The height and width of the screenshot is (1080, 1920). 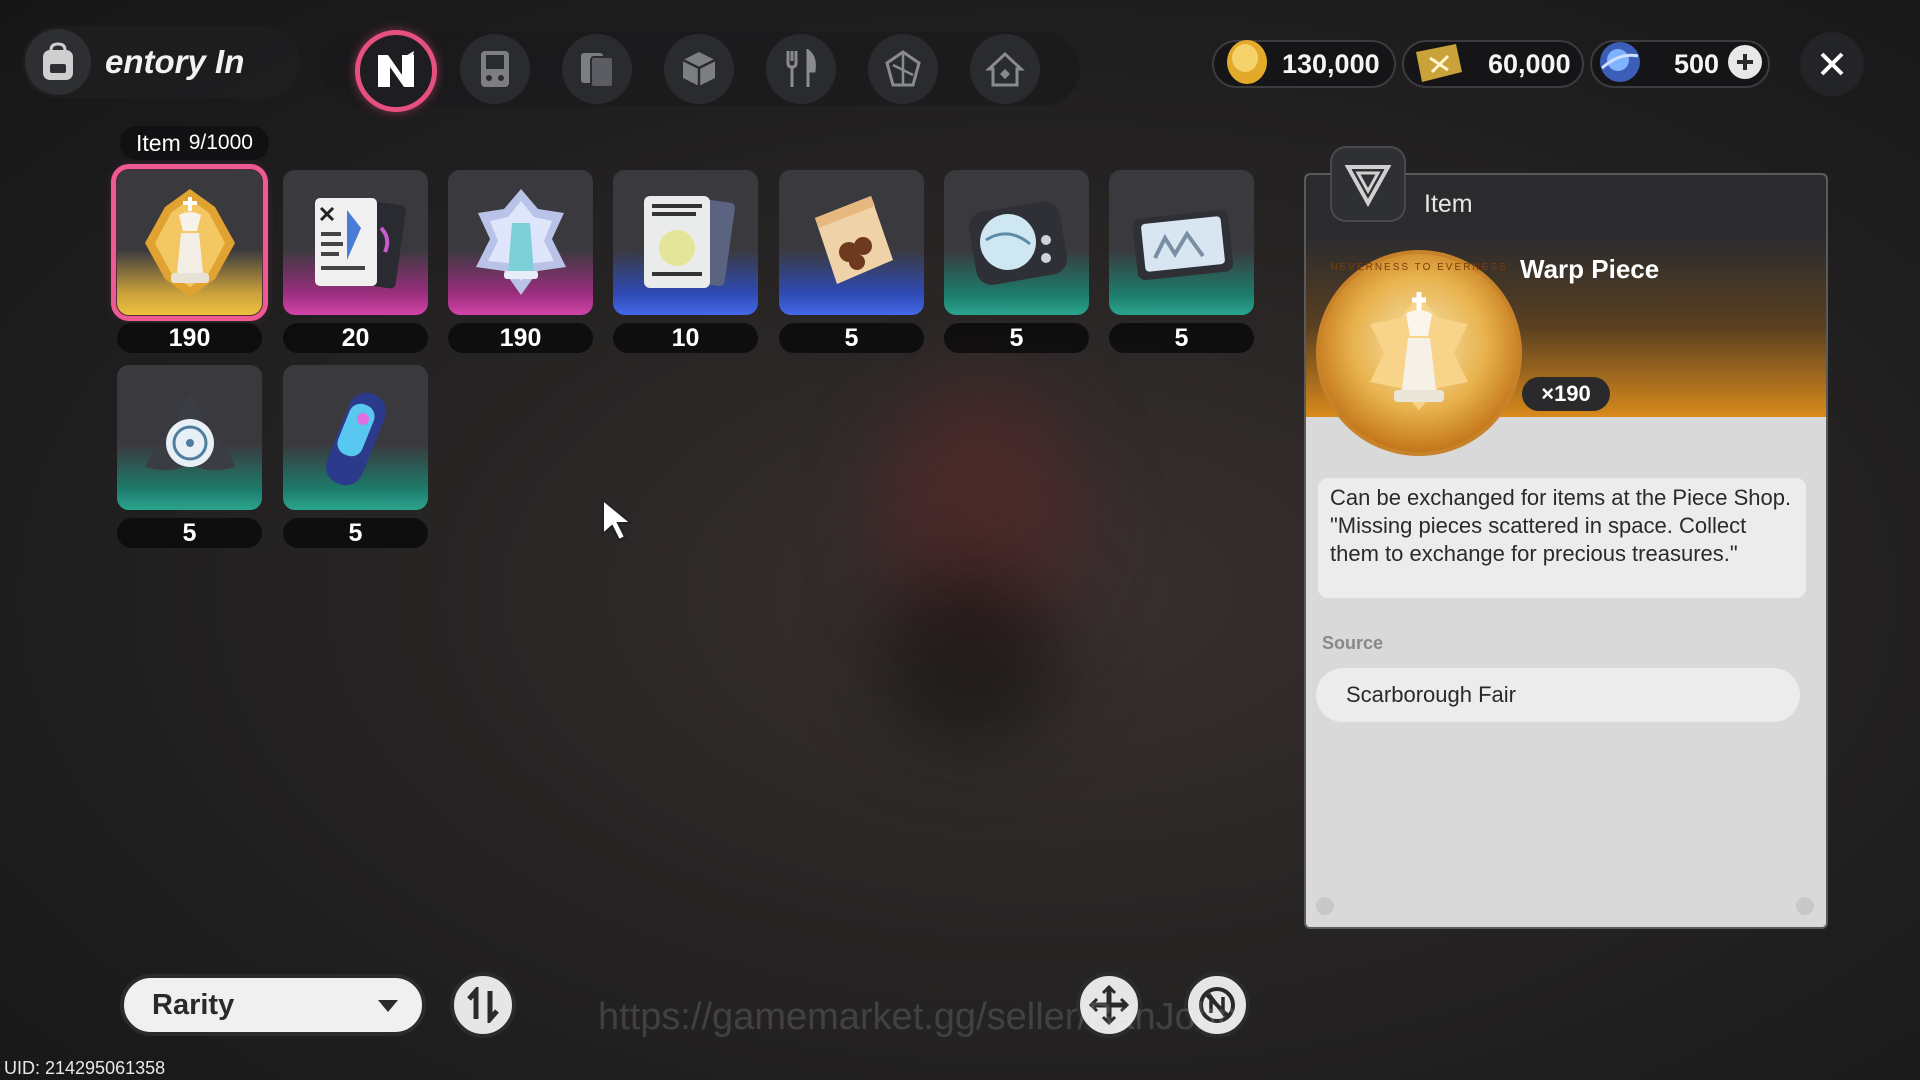 I want to click on gold-coin-icon, so click(x=1247, y=62).